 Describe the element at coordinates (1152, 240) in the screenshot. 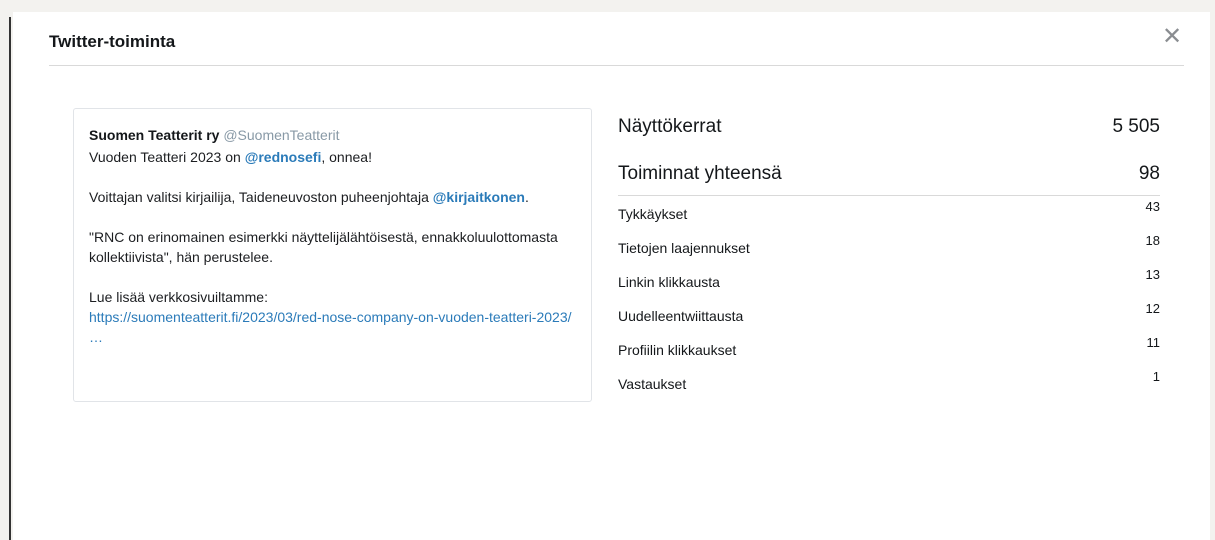

I see `stat-value: 18` at that location.